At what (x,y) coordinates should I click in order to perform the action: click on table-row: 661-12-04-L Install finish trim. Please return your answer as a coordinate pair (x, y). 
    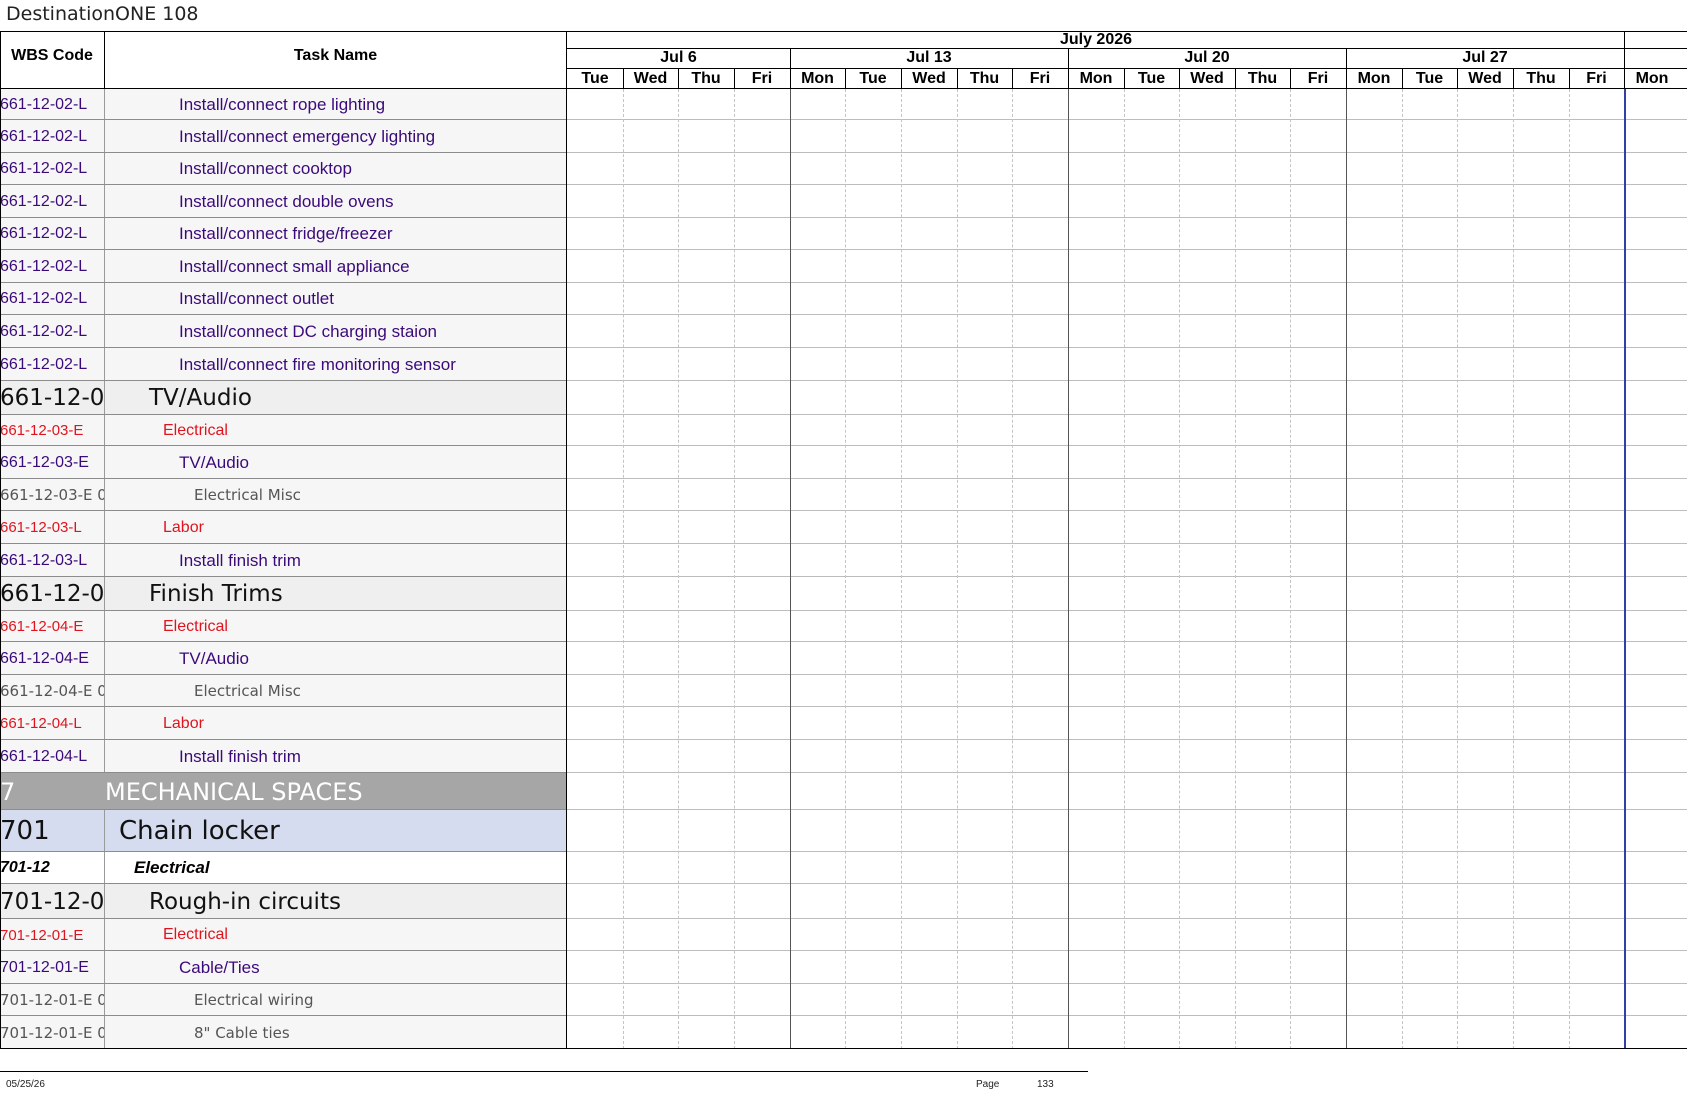
    Looking at the image, I should click on (283, 756).